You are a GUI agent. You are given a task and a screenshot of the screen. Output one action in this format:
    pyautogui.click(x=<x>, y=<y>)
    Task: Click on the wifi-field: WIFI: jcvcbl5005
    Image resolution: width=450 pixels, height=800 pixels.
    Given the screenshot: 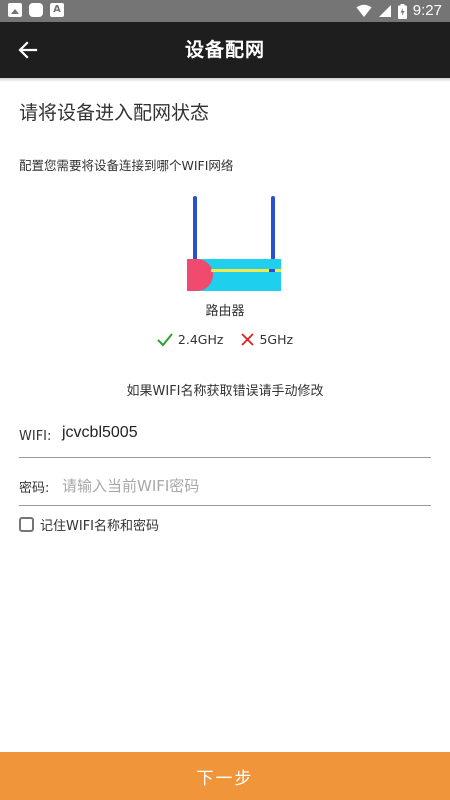 What is the action you would take?
    pyautogui.click(x=225, y=438)
    